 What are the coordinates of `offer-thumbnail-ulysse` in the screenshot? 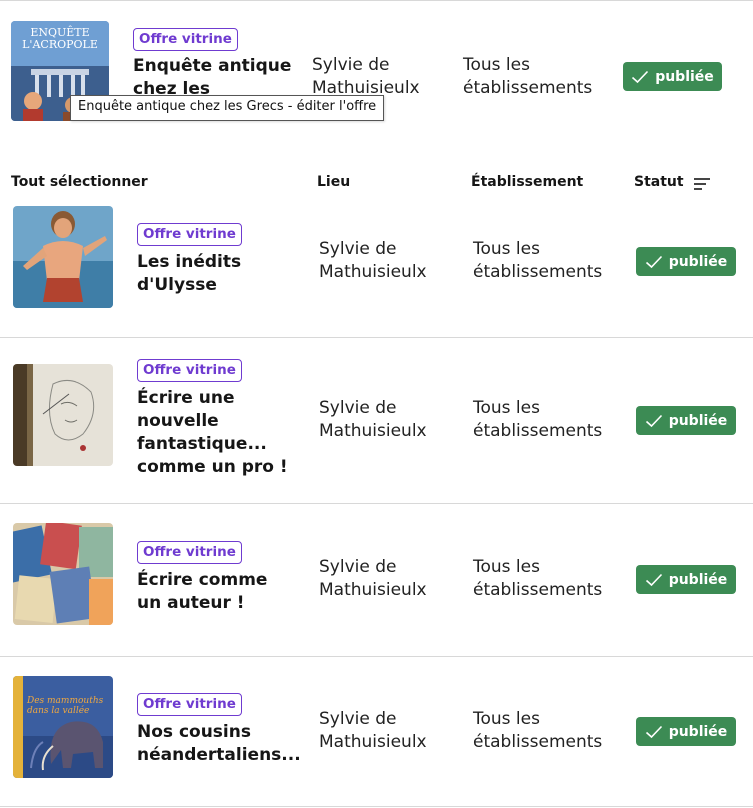 It's located at (63, 257).